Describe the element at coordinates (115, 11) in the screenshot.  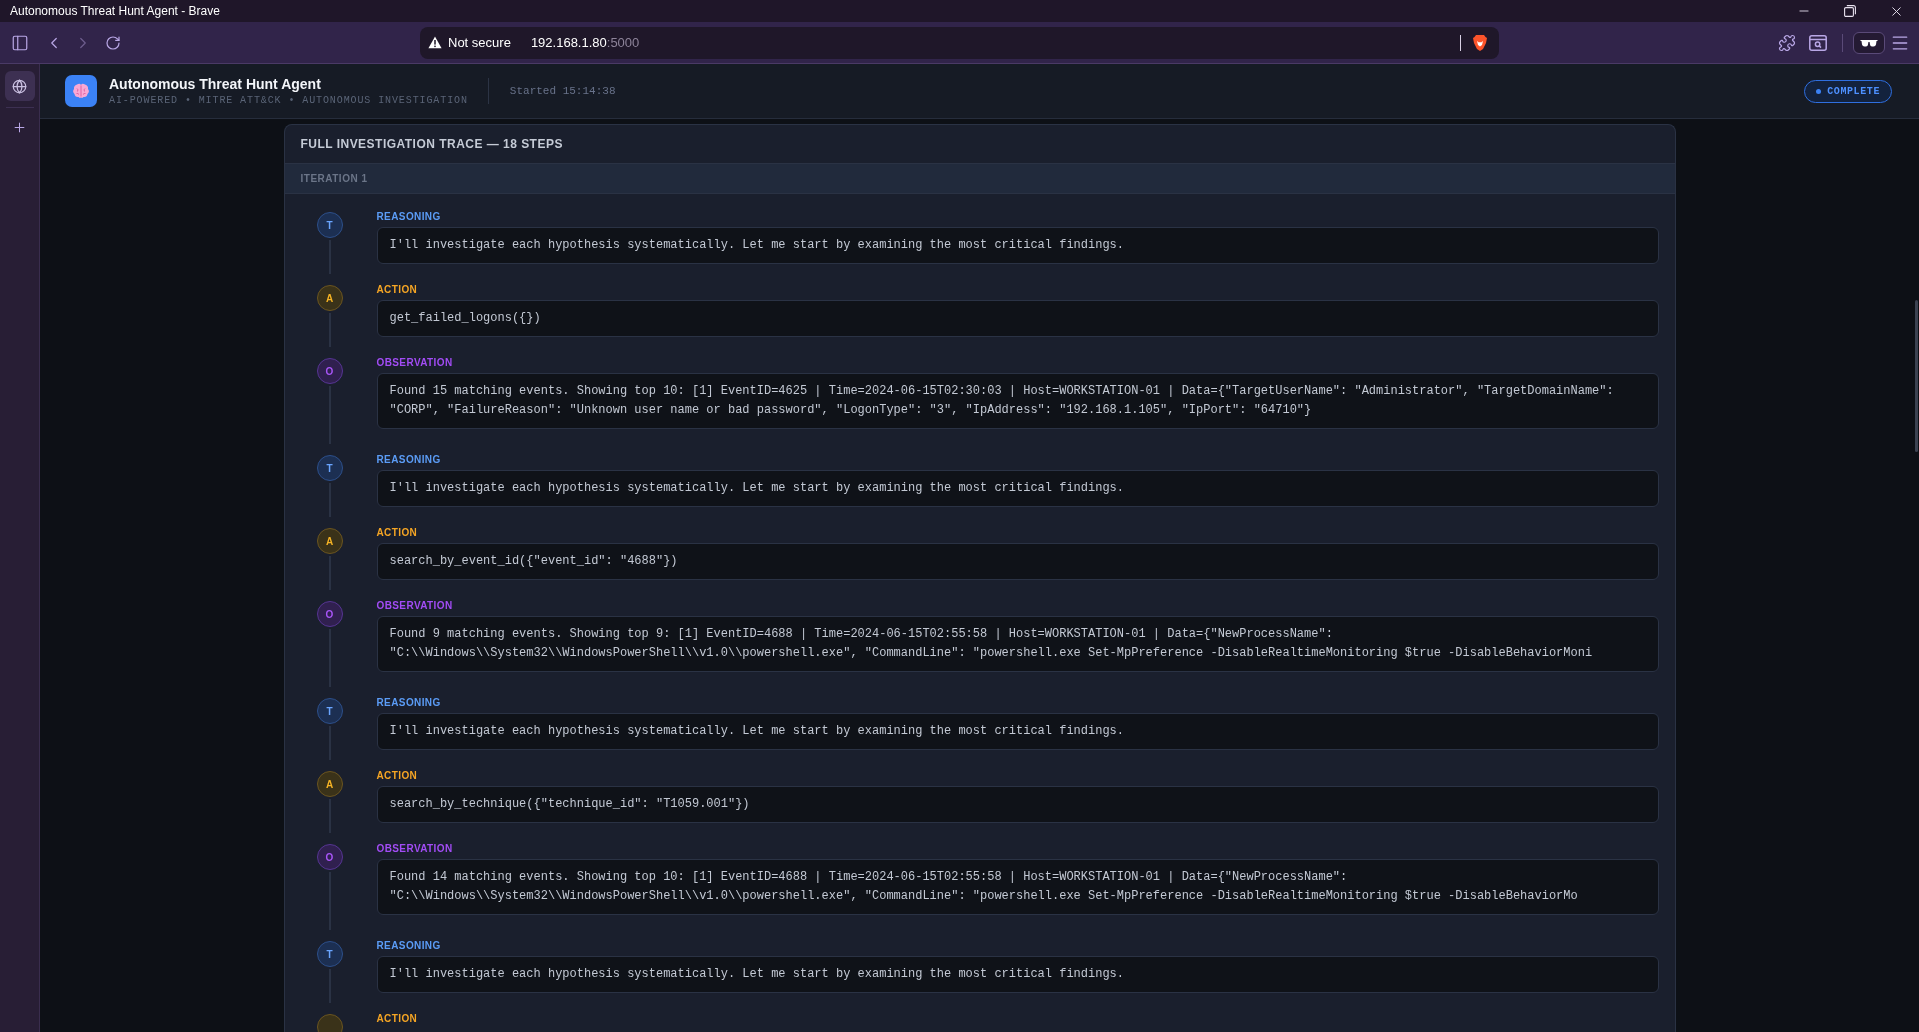
I see `window-title: Autonomous Threat Hunt Agent - Brave` at that location.